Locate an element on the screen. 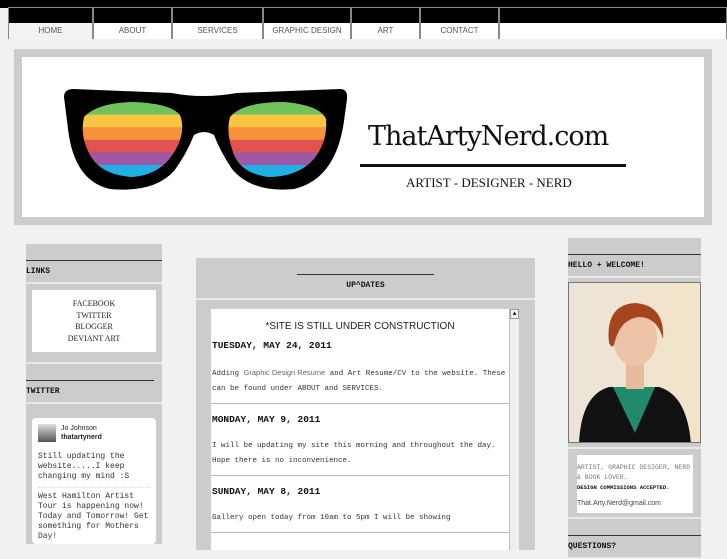 The height and width of the screenshot is (559, 727). nav-graphic-design-label: GRAPHIC DESIGN is located at coordinates (307, 31).